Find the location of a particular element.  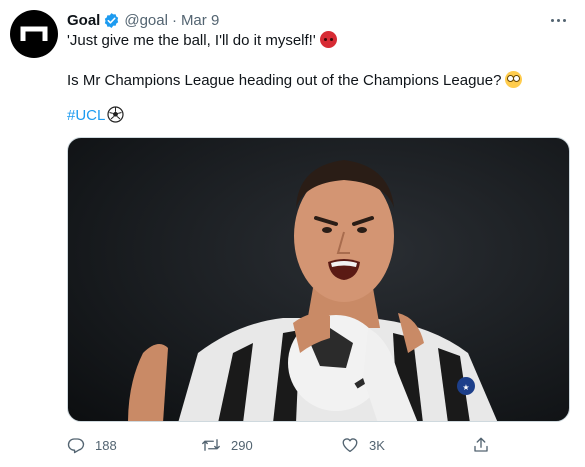

share-icon is located at coordinates (481, 444).